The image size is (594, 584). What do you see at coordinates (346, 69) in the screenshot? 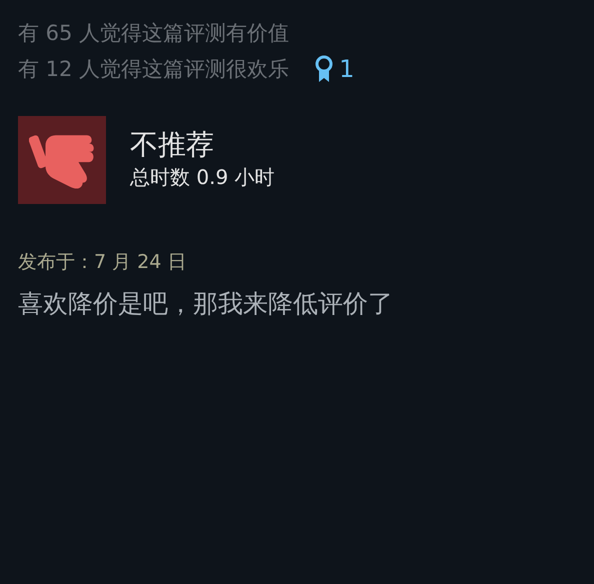
I see `award-count: 1` at bounding box center [346, 69].